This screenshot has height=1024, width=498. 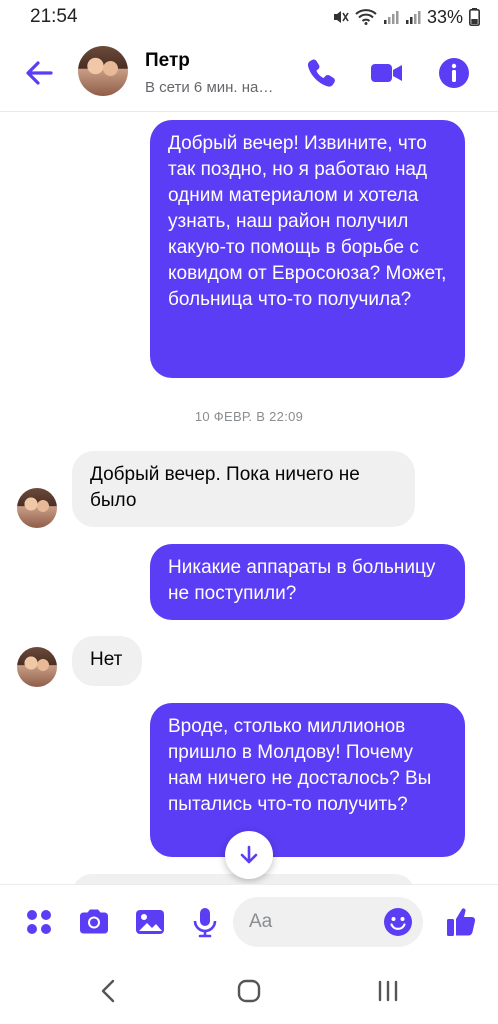 I want to click on message-composer, so click(x=249, y=921).